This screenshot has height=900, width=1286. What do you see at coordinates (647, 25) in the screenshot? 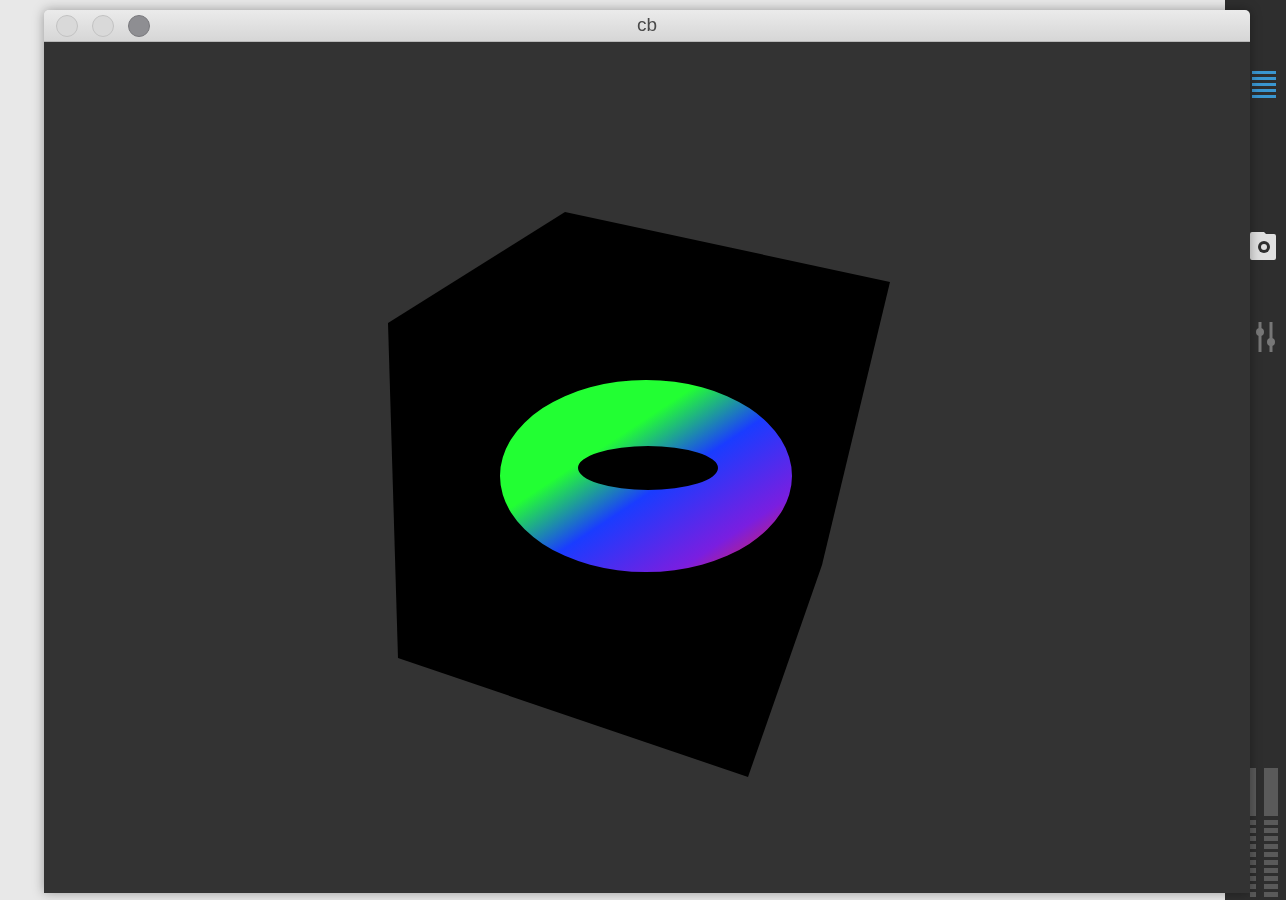
I see `window-title: cb` at bounding box center [647, 25].